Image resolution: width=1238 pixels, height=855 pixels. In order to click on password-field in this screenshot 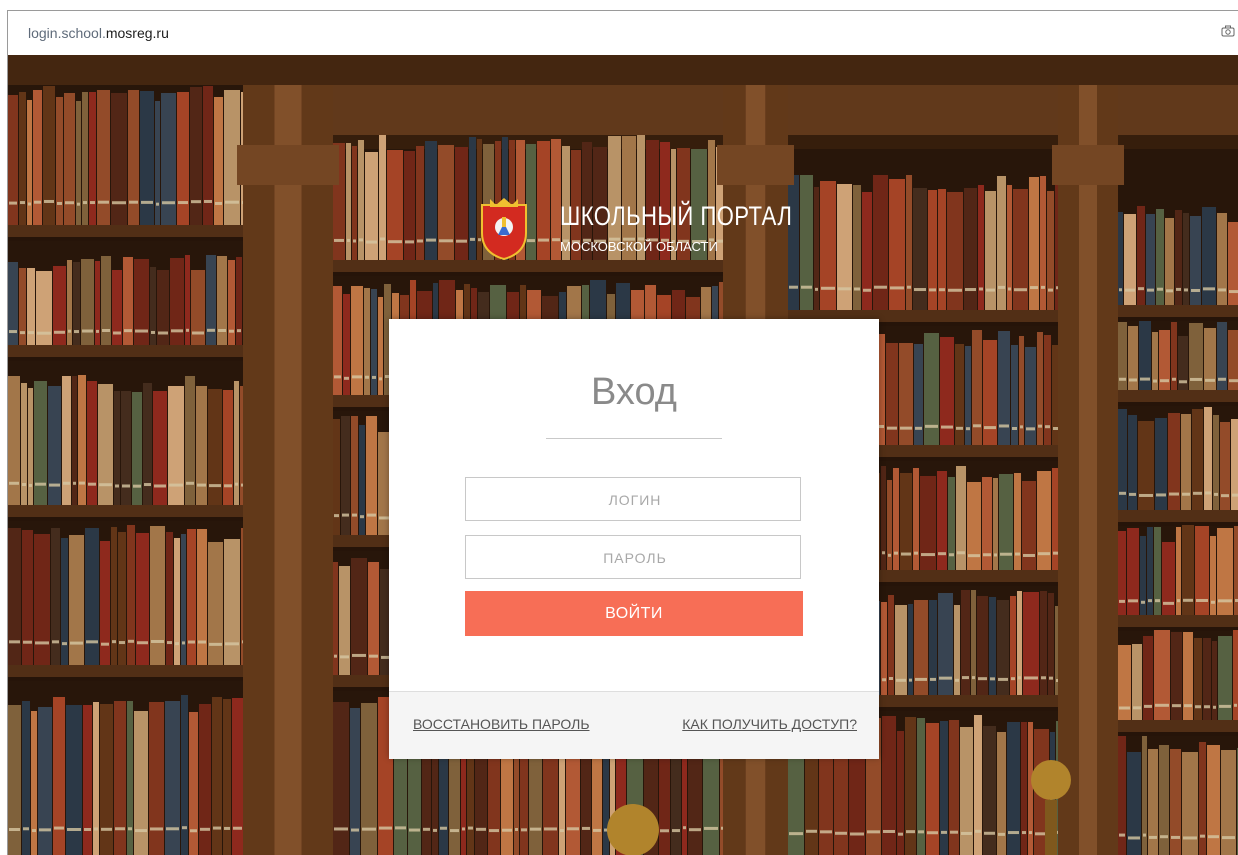, I will do `click(634, 557)`.